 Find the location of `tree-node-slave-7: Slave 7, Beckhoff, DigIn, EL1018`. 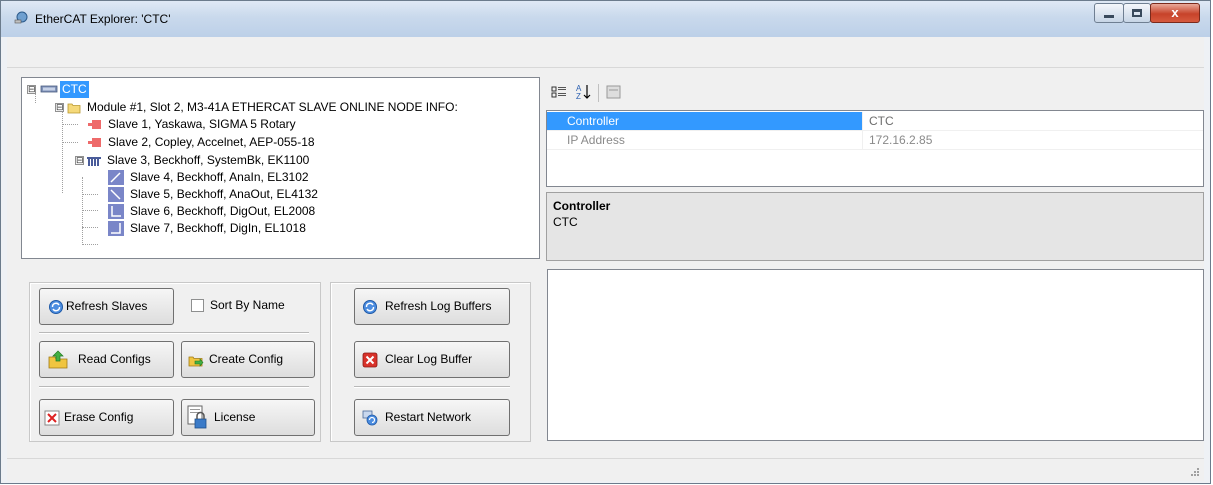

tree-node-slave-7: Slave 7, Beckhoff, DigIn, EL1018 is located at coordinates (298, 228).